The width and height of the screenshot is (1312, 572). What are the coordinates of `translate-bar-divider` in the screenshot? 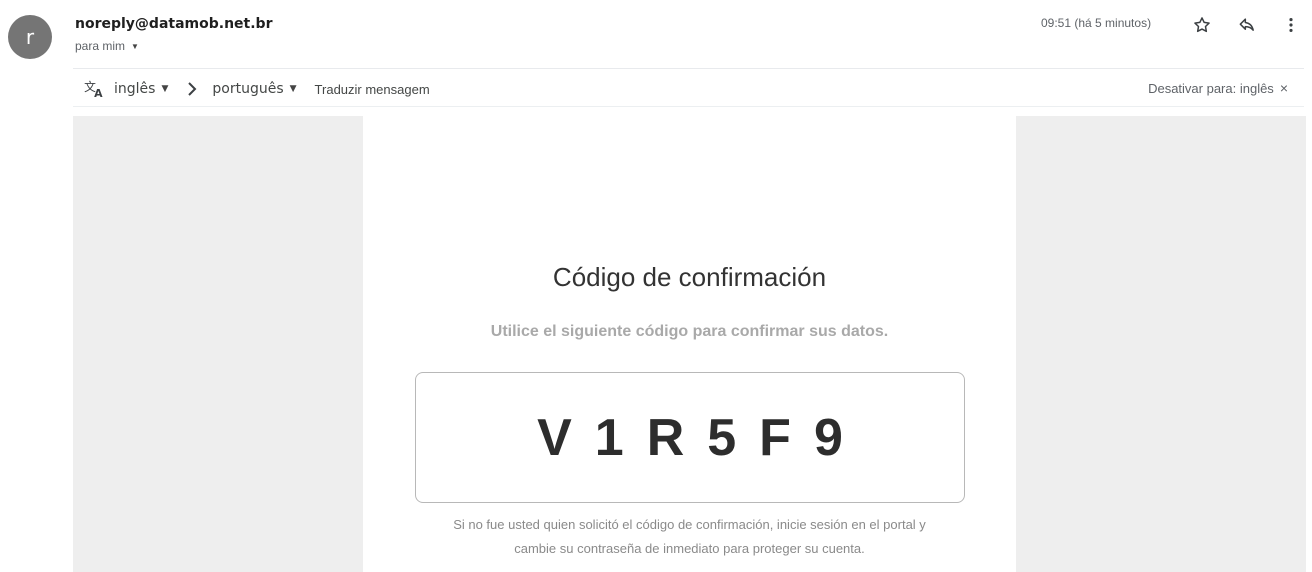 It's located at (688, 106).